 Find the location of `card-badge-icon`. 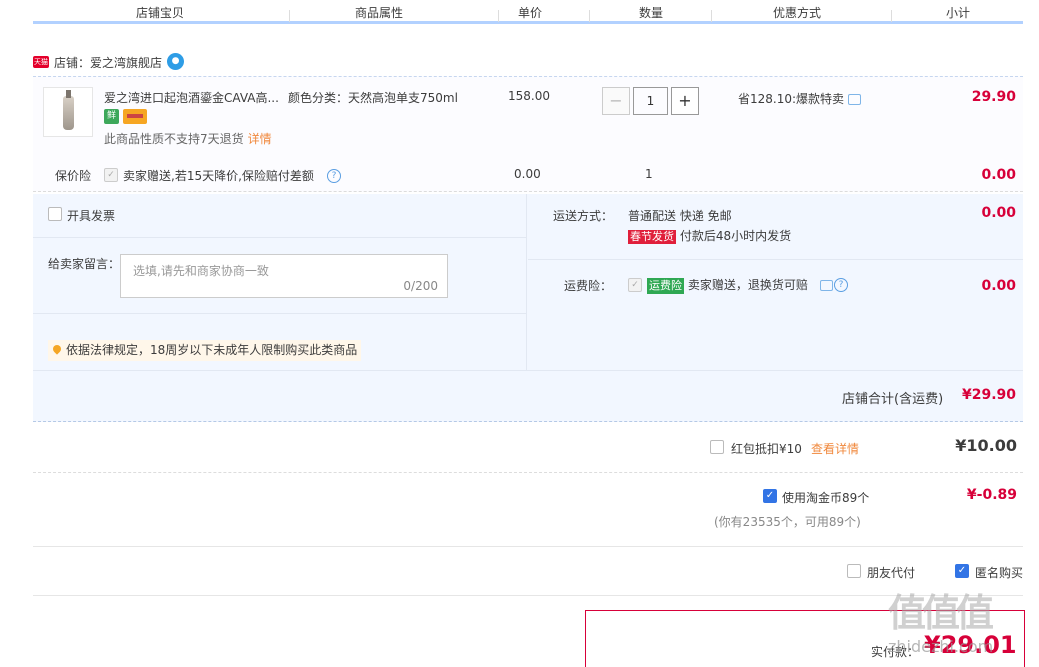

card-badge-icon is located at coordinates (135, 116).